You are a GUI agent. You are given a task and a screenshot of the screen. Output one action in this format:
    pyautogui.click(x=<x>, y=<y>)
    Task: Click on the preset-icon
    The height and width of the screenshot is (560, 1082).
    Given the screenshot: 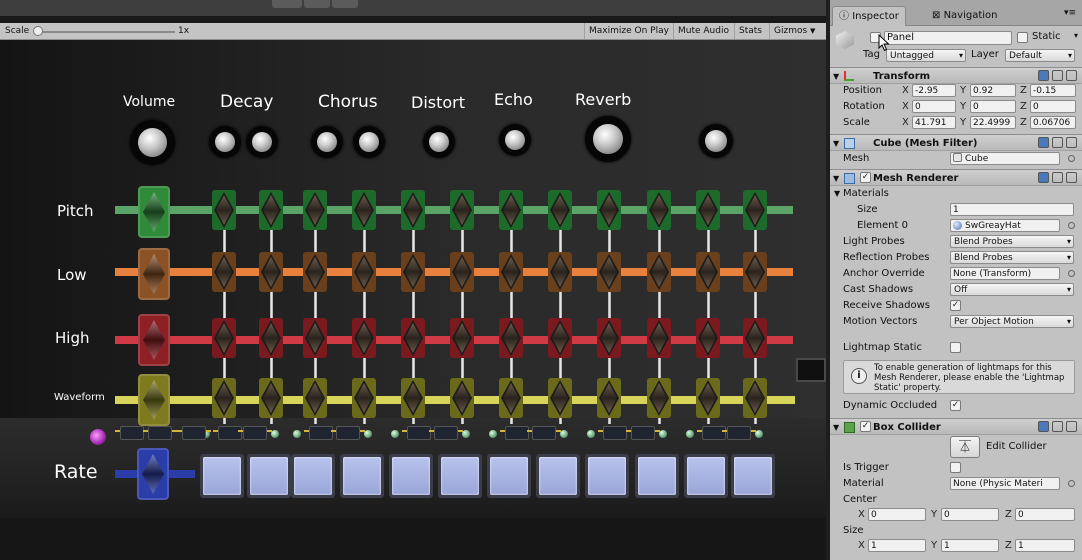 What is the action you would take?
    pyautogui.click(x=1057, y=426)
    